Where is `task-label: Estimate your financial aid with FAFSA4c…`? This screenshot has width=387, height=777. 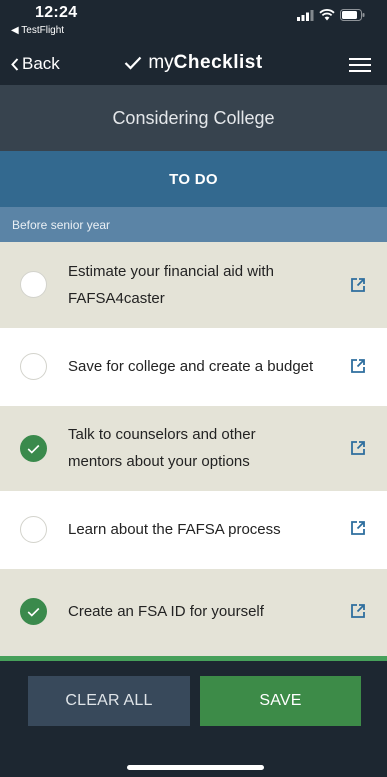
task-label: Estimate your financial aid with FAFSA4c… is located at coordinates (171, 285).